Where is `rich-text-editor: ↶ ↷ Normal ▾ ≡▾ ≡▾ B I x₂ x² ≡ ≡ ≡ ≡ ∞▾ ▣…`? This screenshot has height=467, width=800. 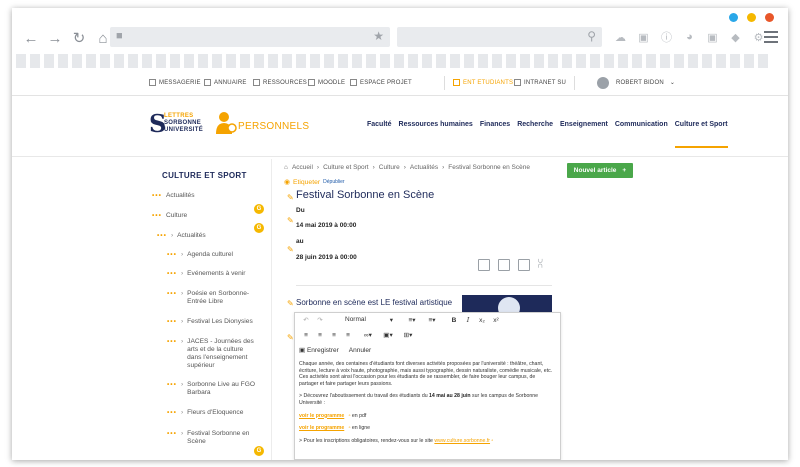 rich-text-editor: ↶ ↷ Normal ▾ ≡▾ ≡▾ B I x₂ x² ≡ ≡ ≡ ≡ ∞▾ ▣… is located at coordinates (427, 386).